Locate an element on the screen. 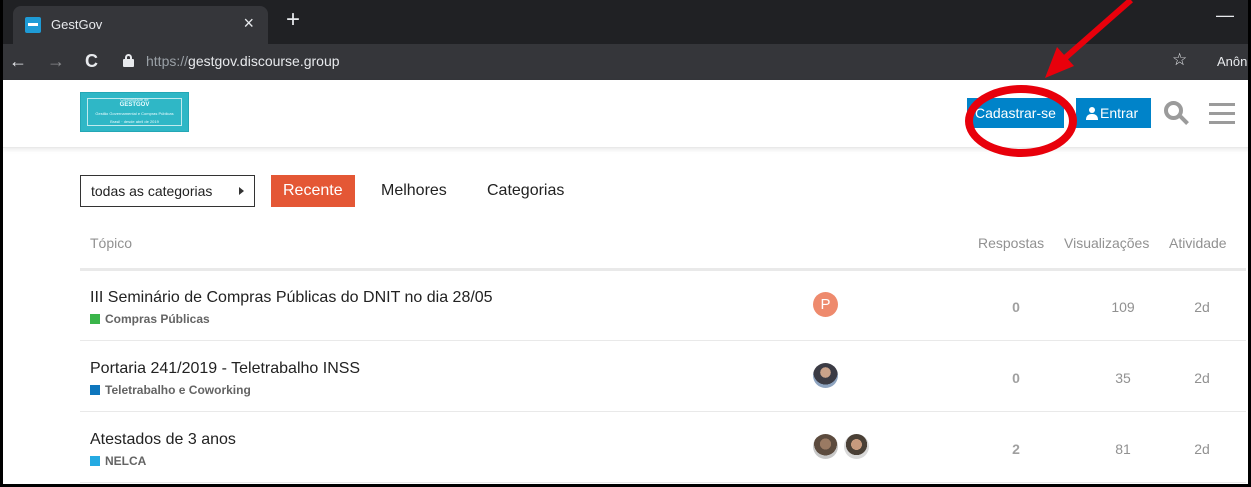 This screenshot has height=487, width=1251. forward-arrow-icon: → is located at coordinates (56, 61).